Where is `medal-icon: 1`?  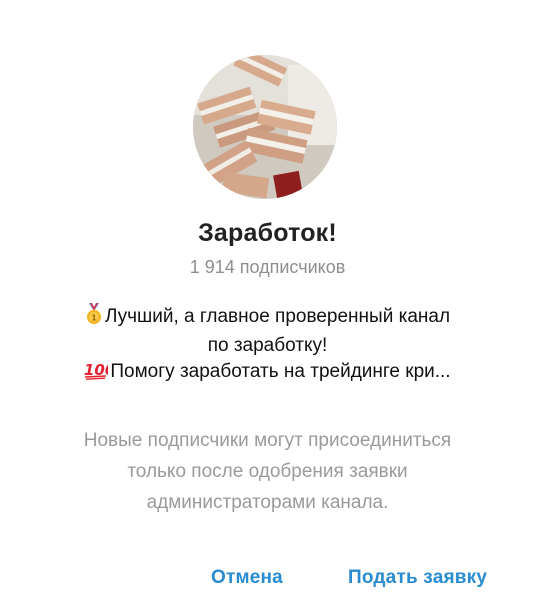
medal-icon: 1 is located at coordinates (94, 317).